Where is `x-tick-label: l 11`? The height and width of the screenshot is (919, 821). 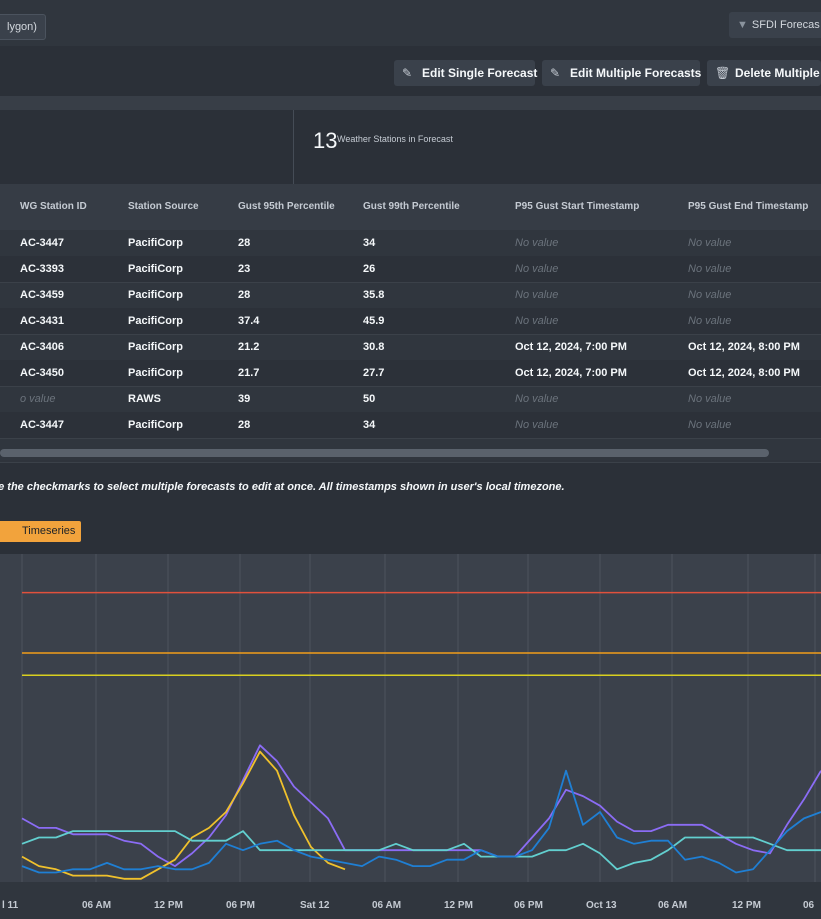
x-tick-label: l 11 is located at coordinates (10, 905).